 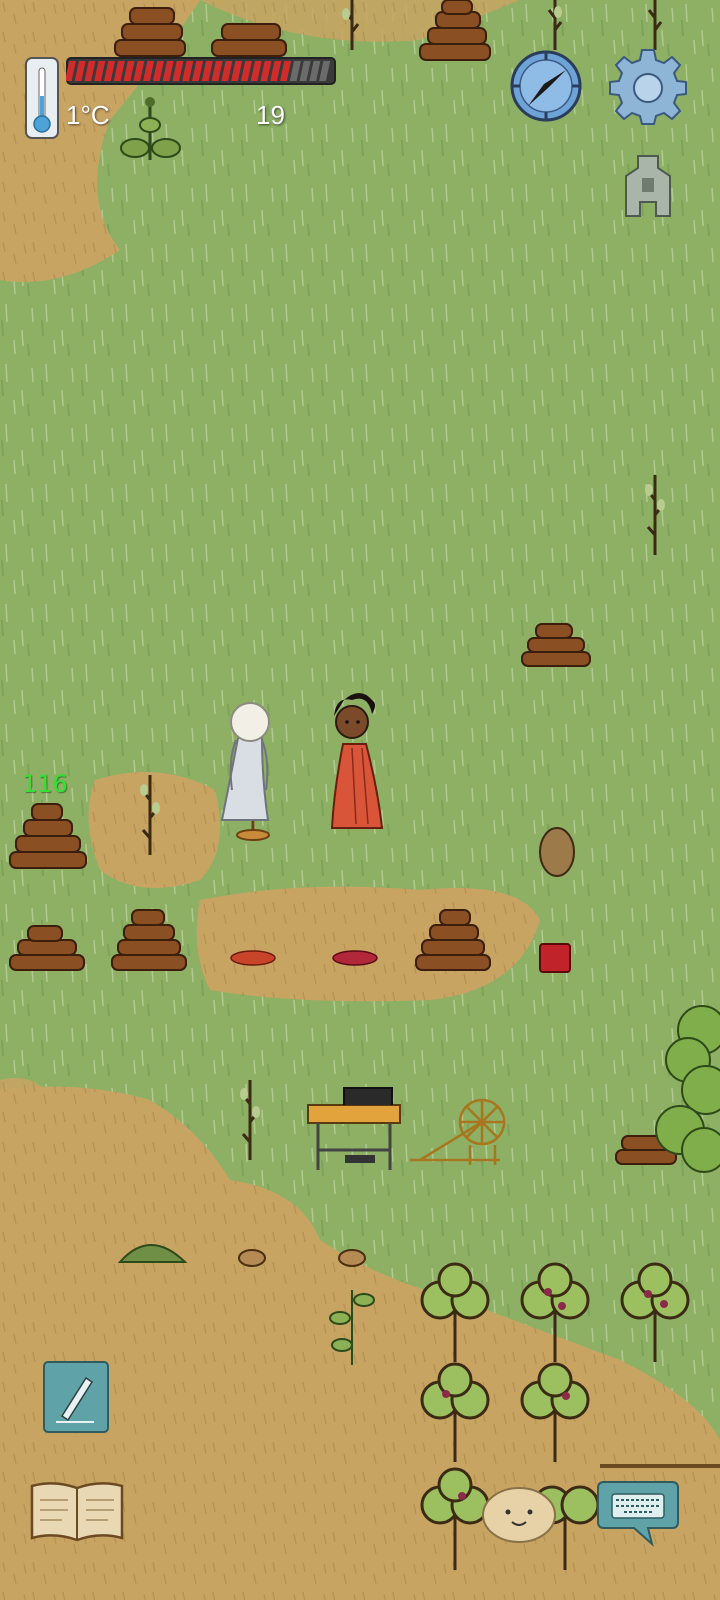 I want to click on woven-basket, so click(x=557, y=852).